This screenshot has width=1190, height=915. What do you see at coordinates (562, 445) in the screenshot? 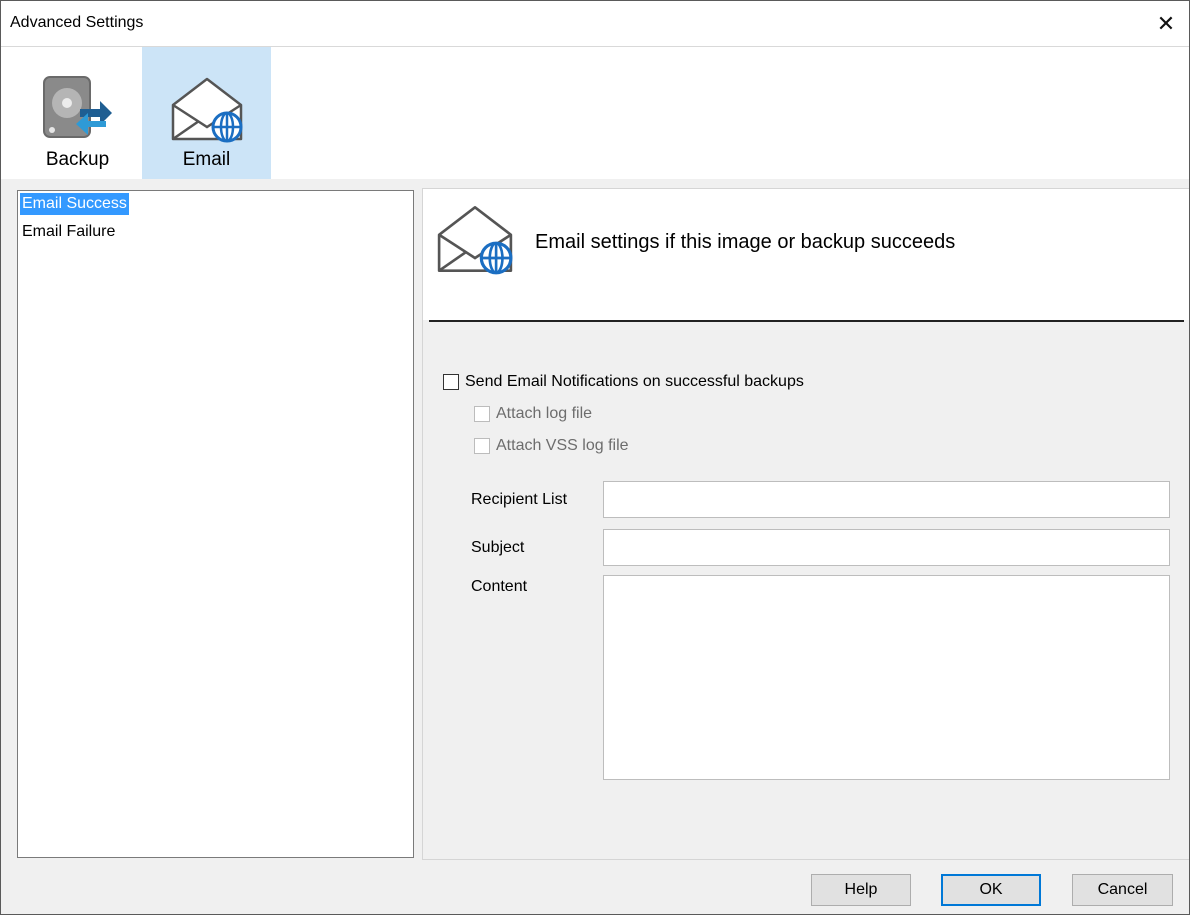
I see `attach-vss-log-label: Attach VSS log file` at bounding box center [562, 445].